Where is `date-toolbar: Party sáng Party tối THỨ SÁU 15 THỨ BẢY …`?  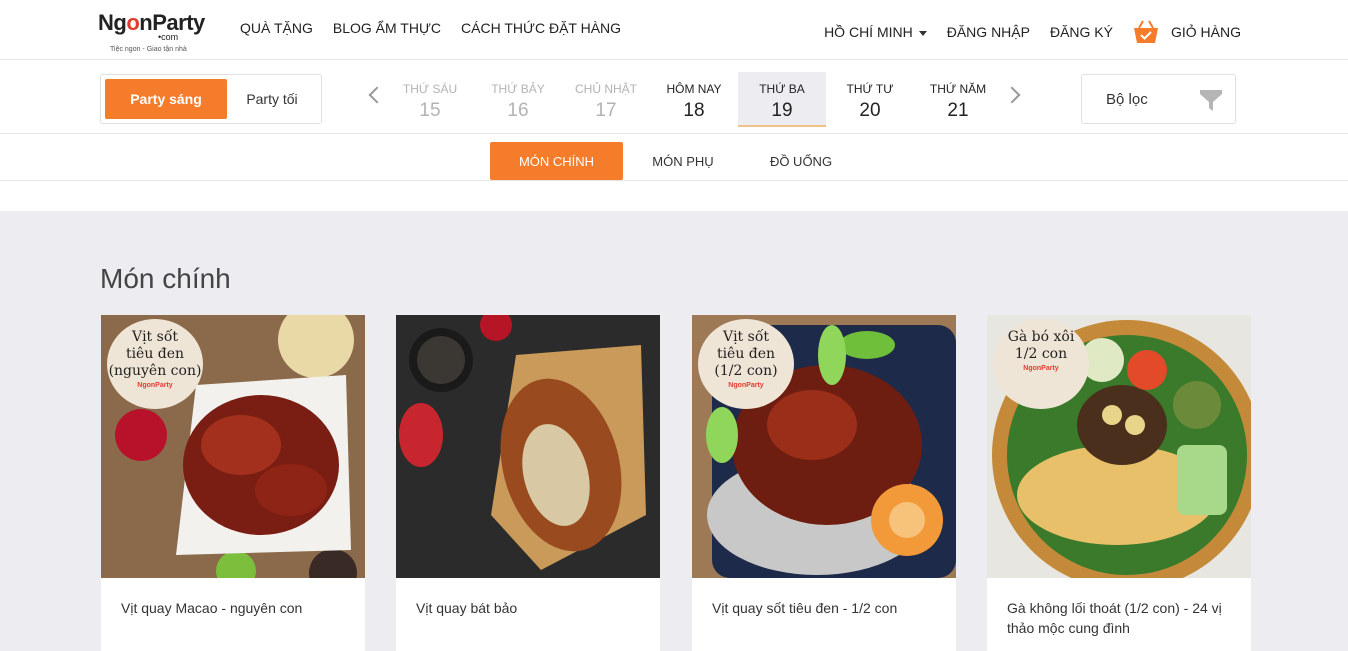
date-toolbar: Party sáng Party tối THỨ SÁU 15 THỨ BẢY … is located at coordinates (674, 97).